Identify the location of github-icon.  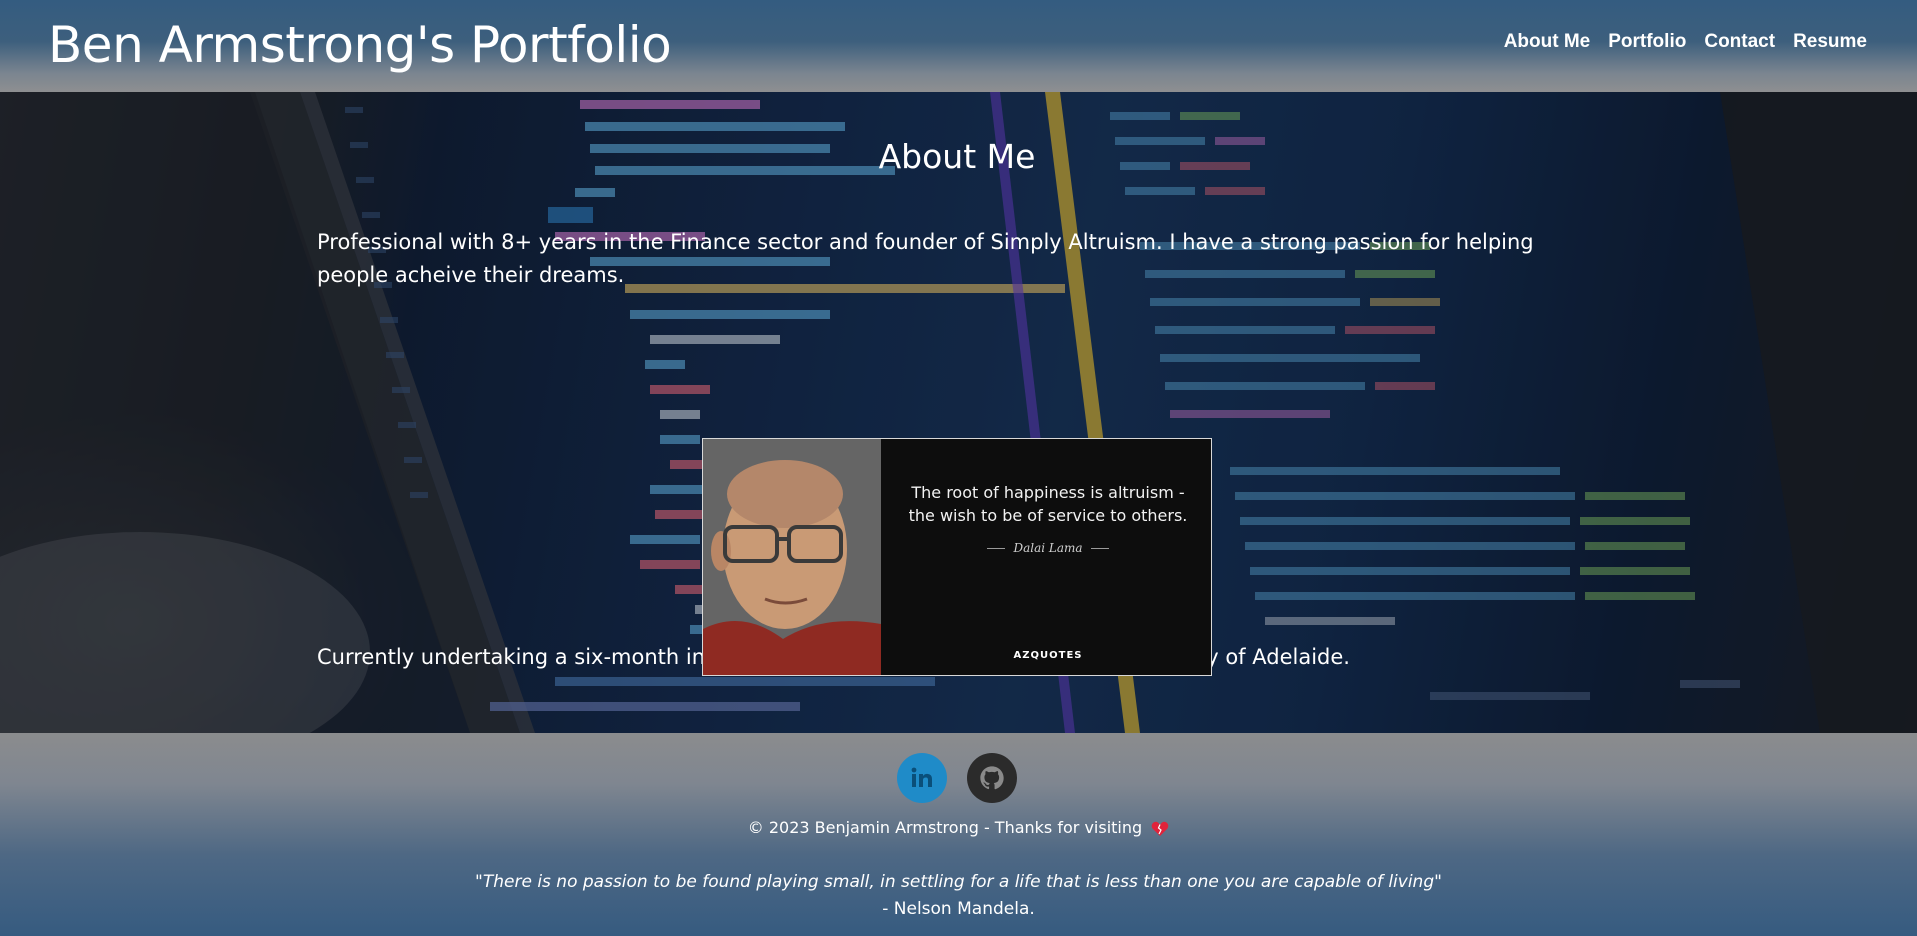
(992, 778).